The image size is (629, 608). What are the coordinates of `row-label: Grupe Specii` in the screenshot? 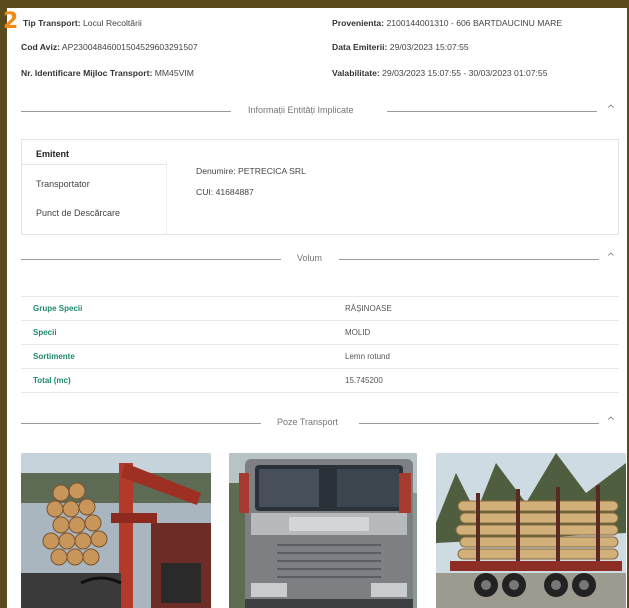 It's located at (58, 308).